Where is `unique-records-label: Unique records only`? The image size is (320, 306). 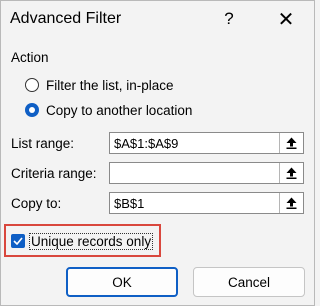 unique-records-label: Unique records only is located at coordinates (91, 241).